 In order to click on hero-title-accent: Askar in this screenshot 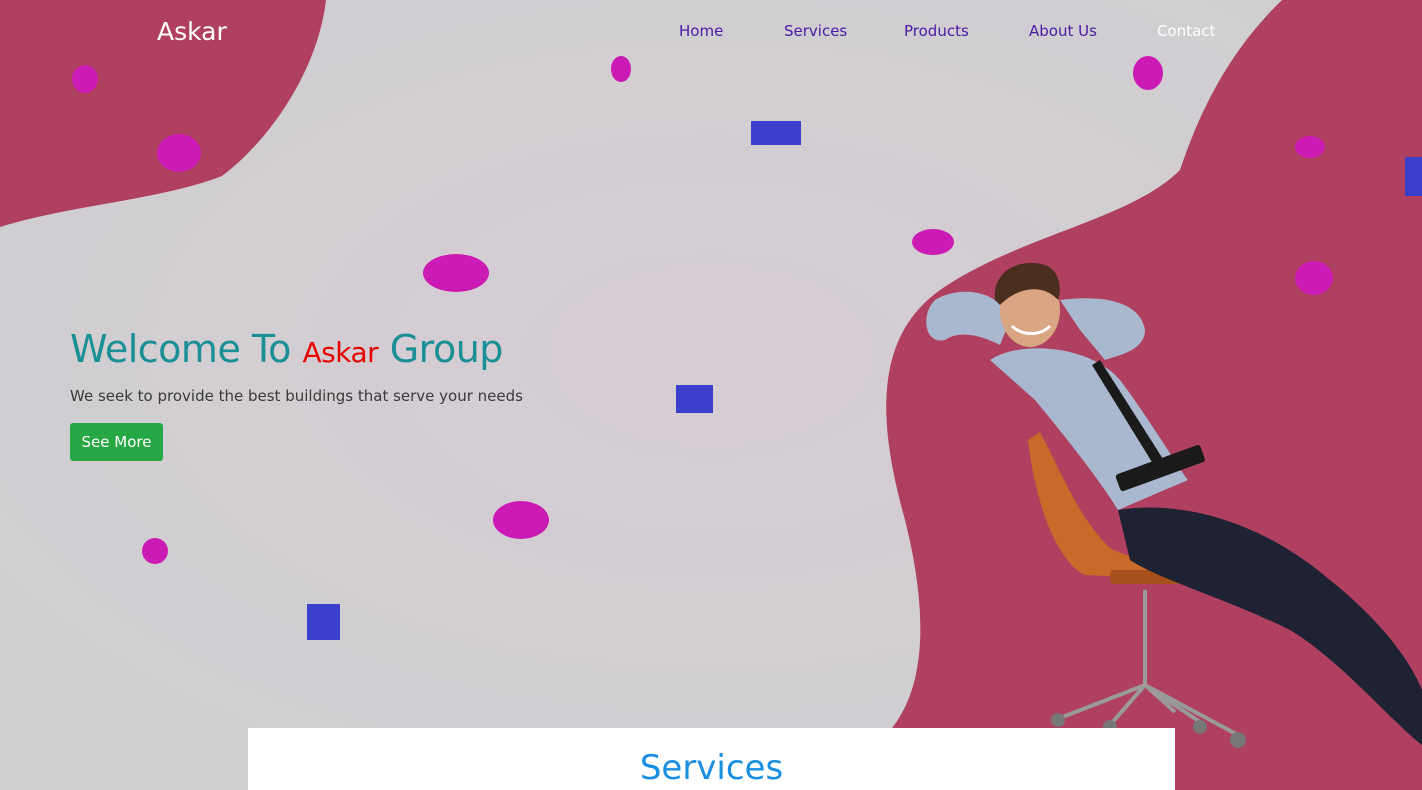, I will do `click(340, 352)`.